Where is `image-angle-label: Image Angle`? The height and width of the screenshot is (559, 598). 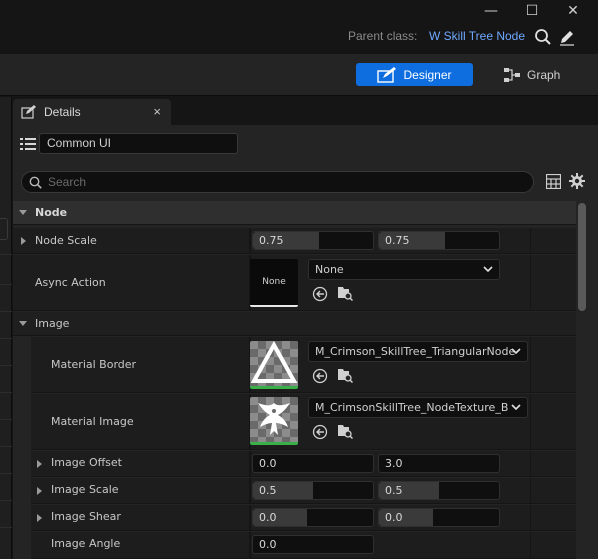 image-angle-label: Image Angle is located at coordinates (86, 543).